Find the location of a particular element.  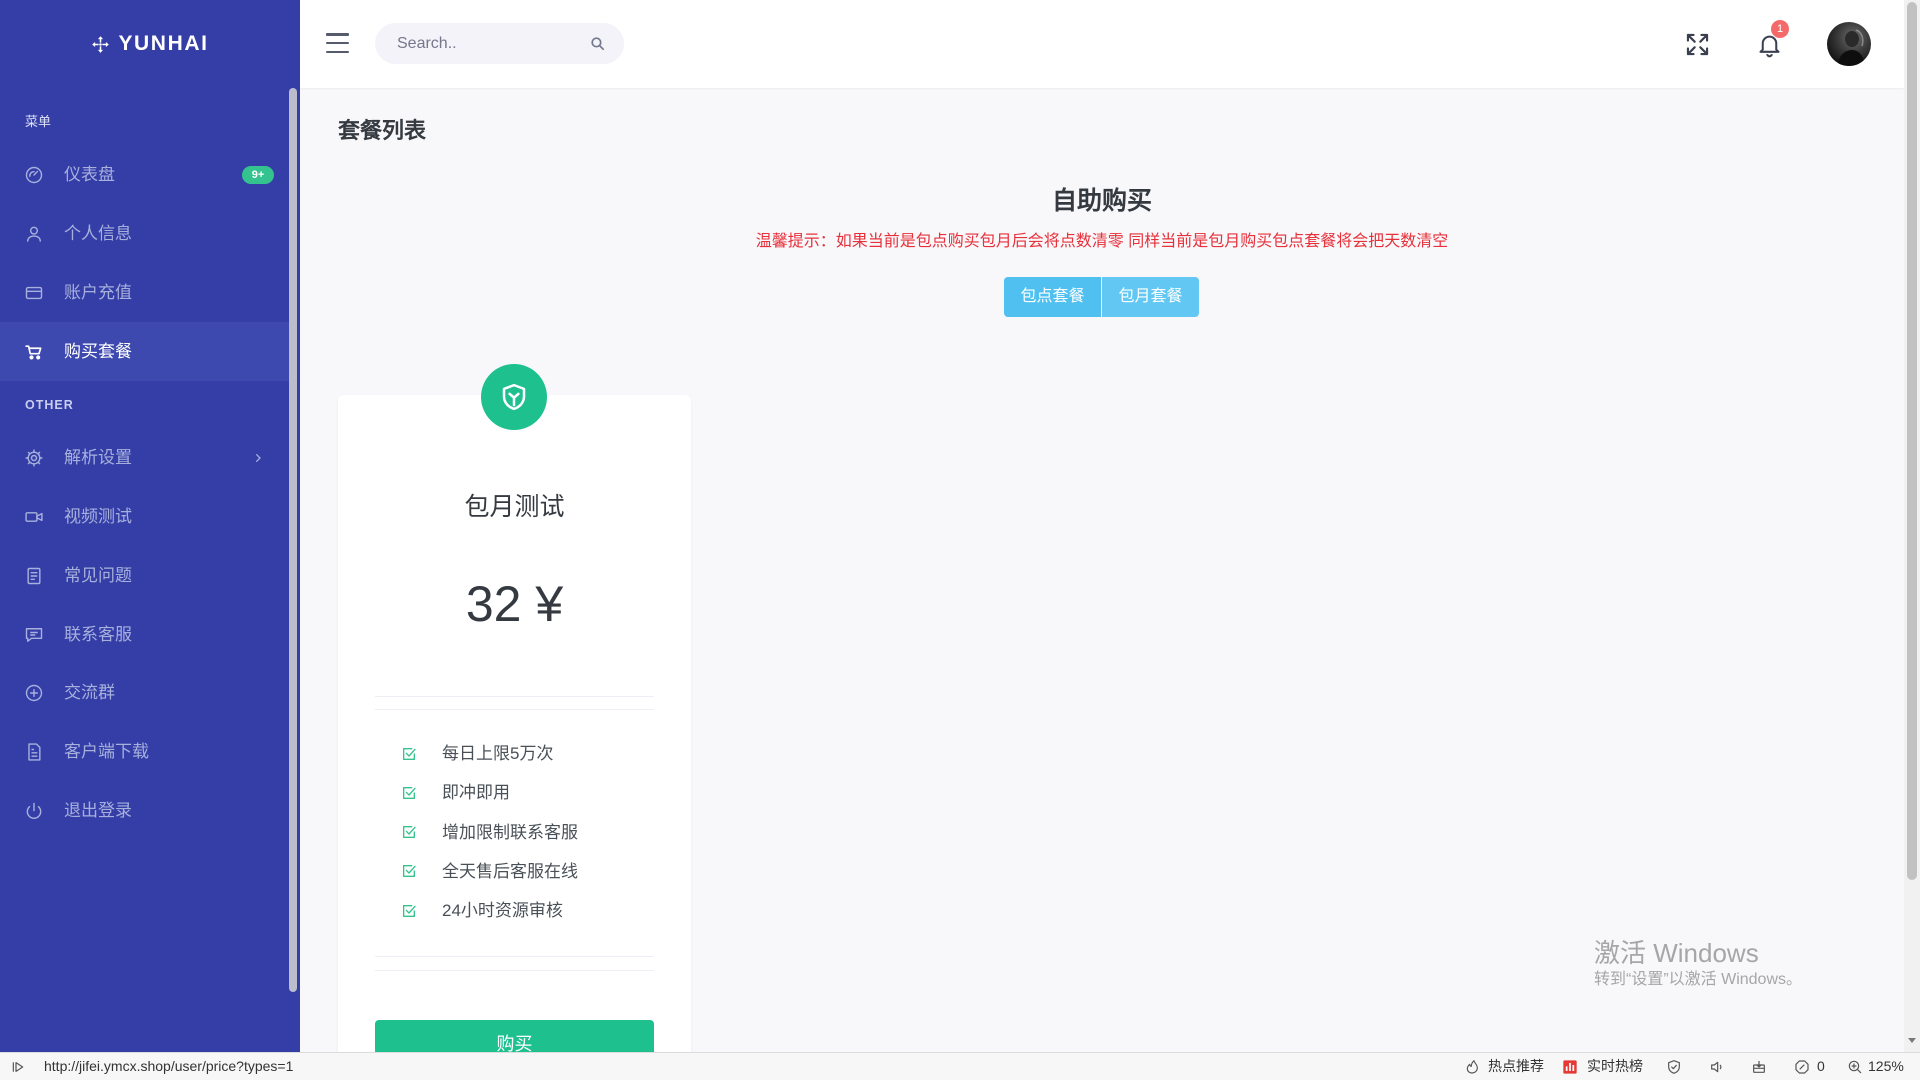

tab-monthly-package: 包月套餐 is located at coordinates (1150, 297).